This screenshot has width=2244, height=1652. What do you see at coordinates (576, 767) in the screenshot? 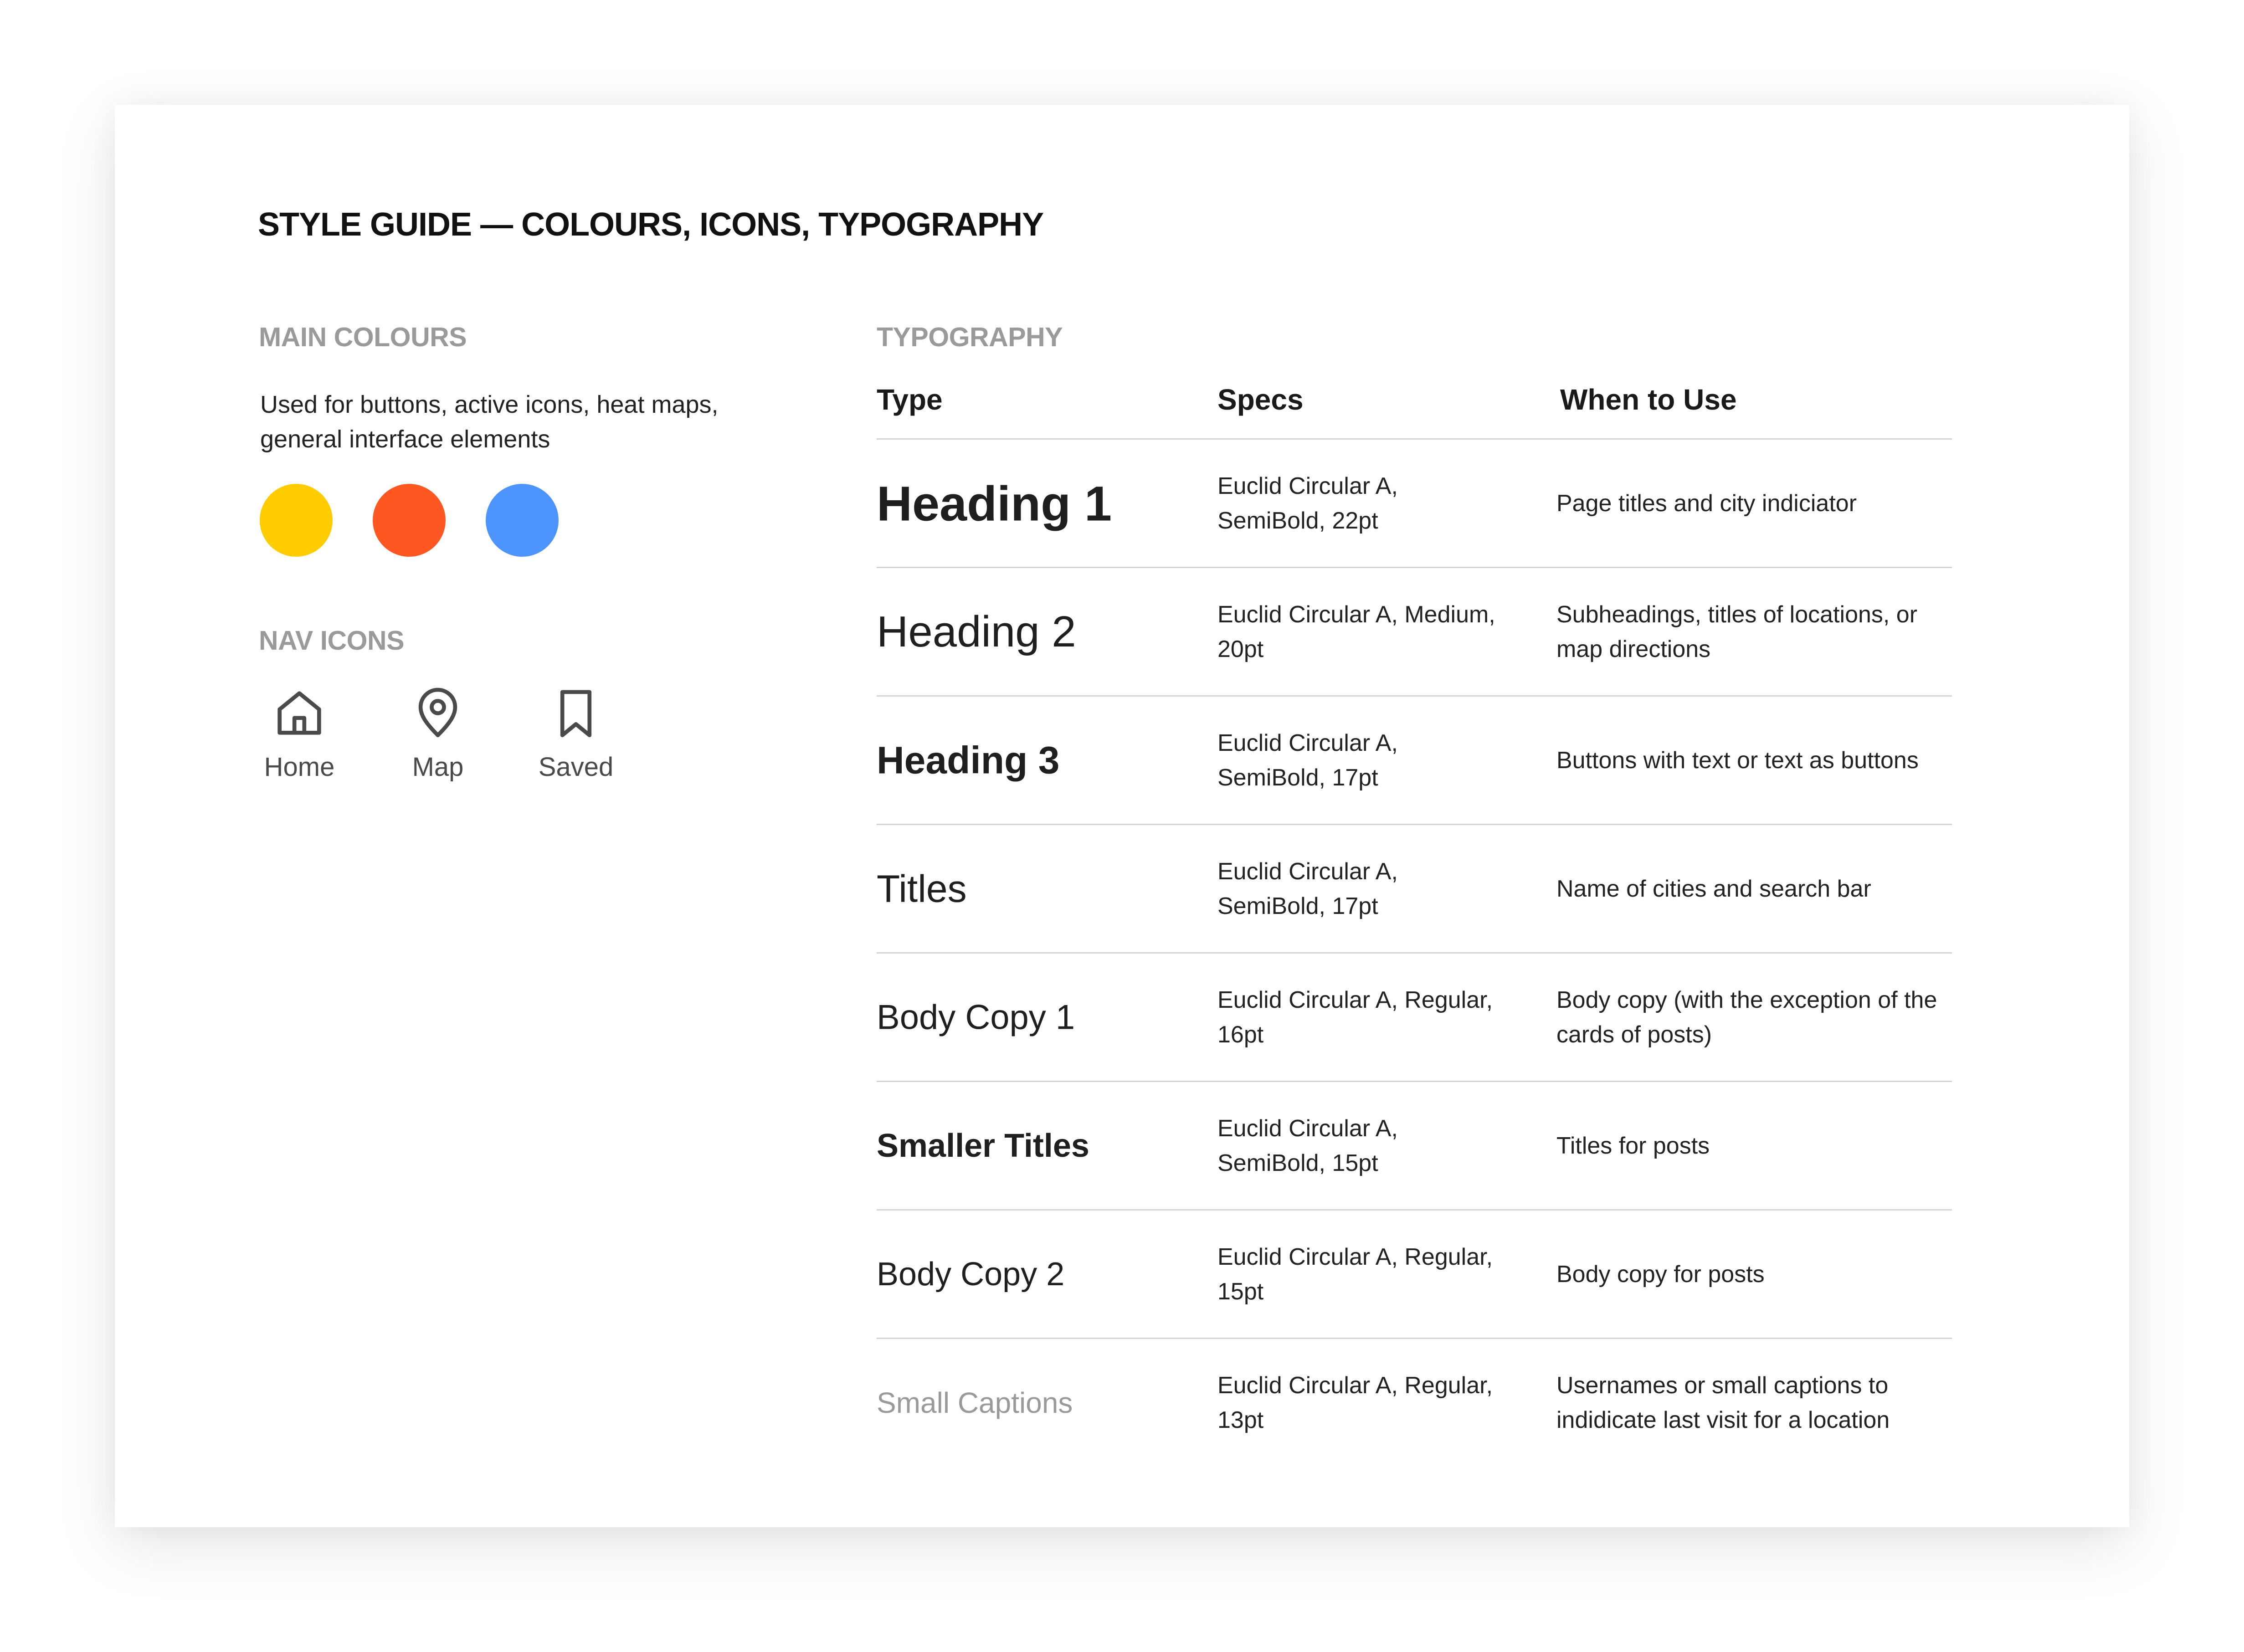
I see `nav-label-saved: Saved` at bounding box center [576, 767].